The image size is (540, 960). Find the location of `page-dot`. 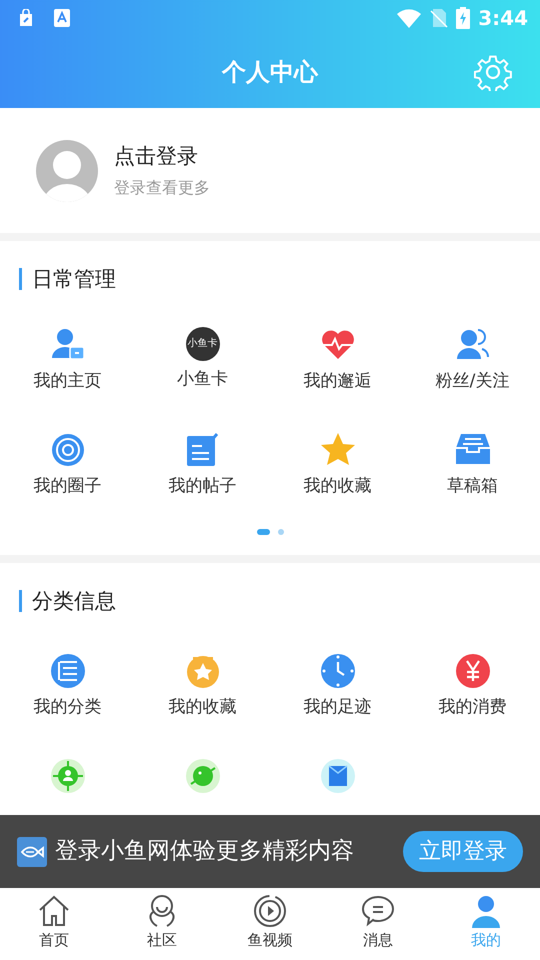

page-dot is located at coordinates (281, 532).